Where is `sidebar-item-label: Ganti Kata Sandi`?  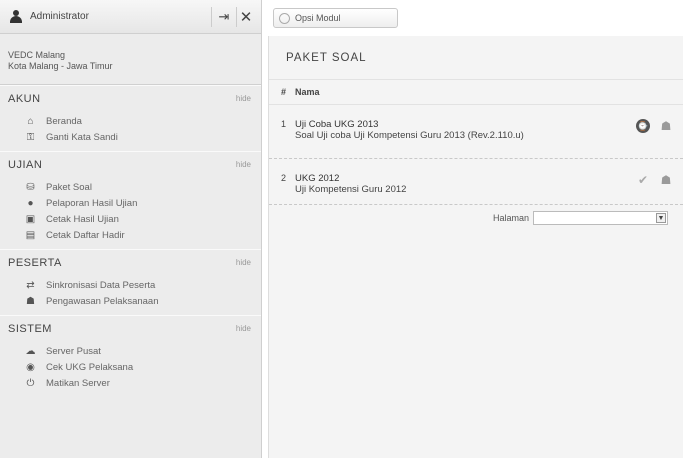 sidebar-item-label: Ganti Kata Sandi is located at coordinates (82, 137).